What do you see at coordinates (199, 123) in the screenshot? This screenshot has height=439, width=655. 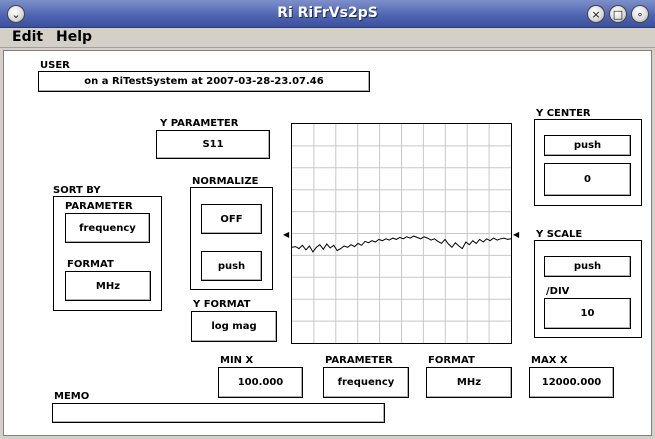 I see `y-parameter-label: Y PARAMETER` at bounding box center [199, 123].